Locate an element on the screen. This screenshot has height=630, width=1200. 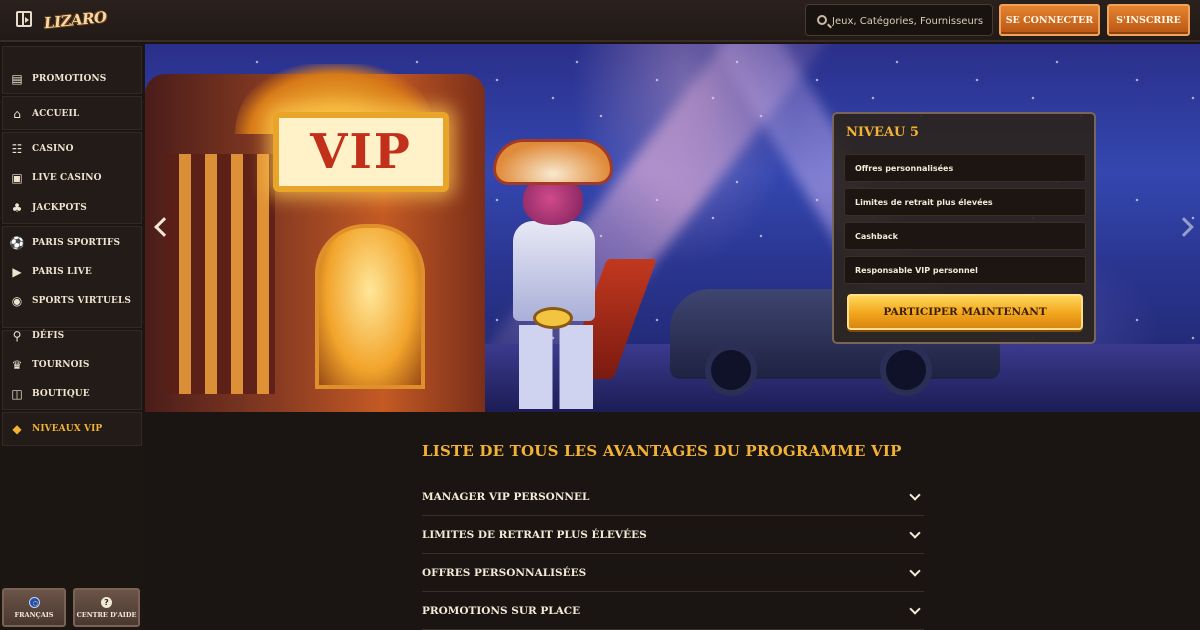
sidebar-item-tournaments: ♛ TOURNOIS is located at coordinates (75, 365).